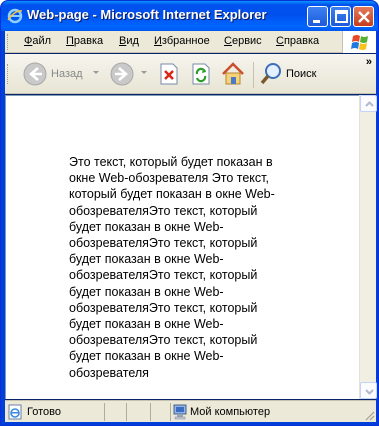 The width and height of the screenshot is (379, 426). Describe the element at coordinates (129, 41) in the screenshot. I see `menu-view: Вид` at that location.